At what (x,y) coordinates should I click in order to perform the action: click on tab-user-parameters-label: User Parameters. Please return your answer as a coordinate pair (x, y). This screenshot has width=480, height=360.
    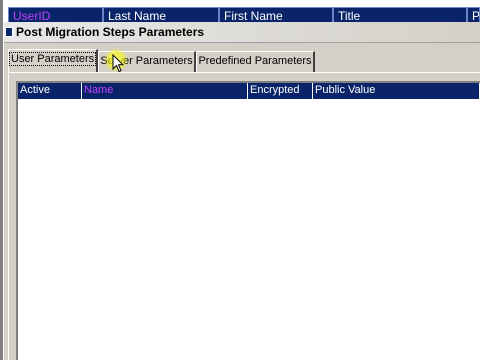
    Looking at the image, I should click on (53, 59).